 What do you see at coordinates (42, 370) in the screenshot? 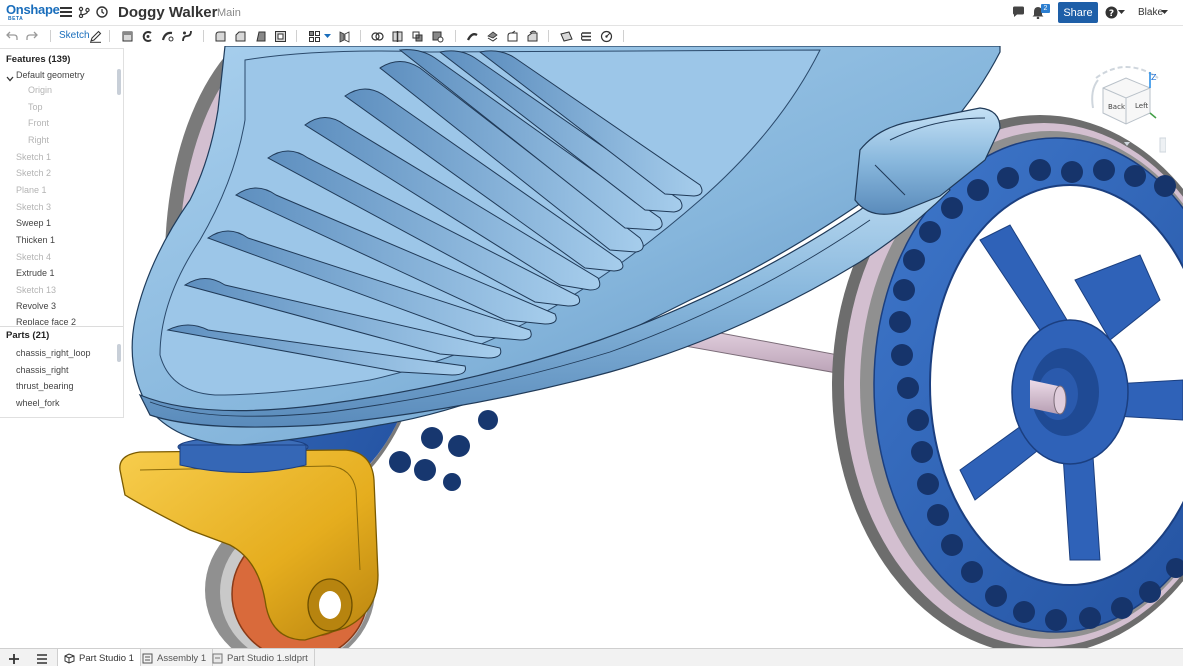
I see `part-item: chassis_right` at bounding box center [42, 370].